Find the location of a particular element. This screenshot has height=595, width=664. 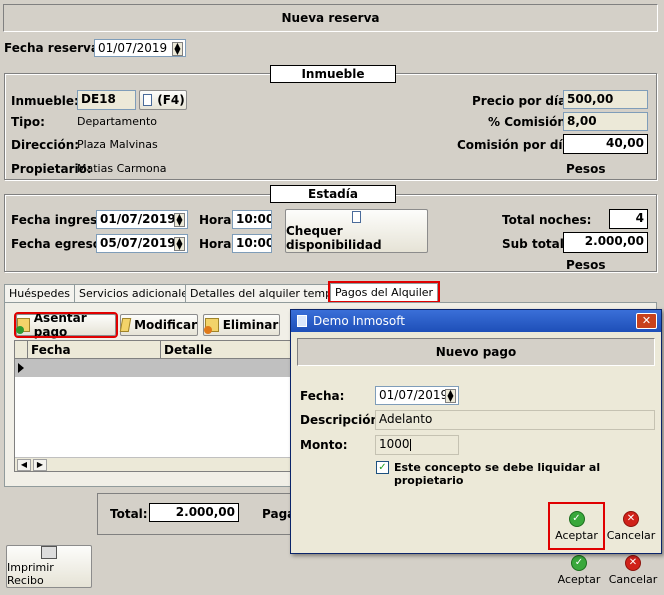

fecha-ingreso-field: 01/07/2019 ▲ ▼ is located at coordinates (142, 219).